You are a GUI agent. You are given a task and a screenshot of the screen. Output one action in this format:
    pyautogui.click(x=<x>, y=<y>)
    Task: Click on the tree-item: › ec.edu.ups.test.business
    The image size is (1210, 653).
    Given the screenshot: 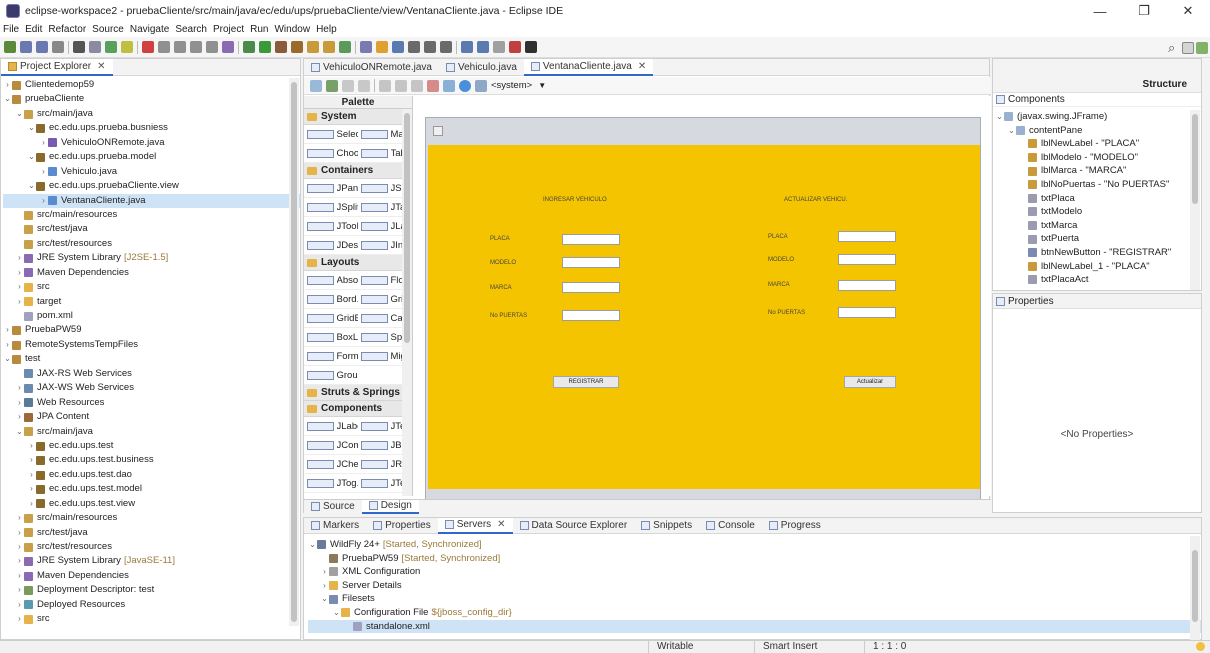 What is the action you would take?
    pyautogui.click(x=151, y=460)
    